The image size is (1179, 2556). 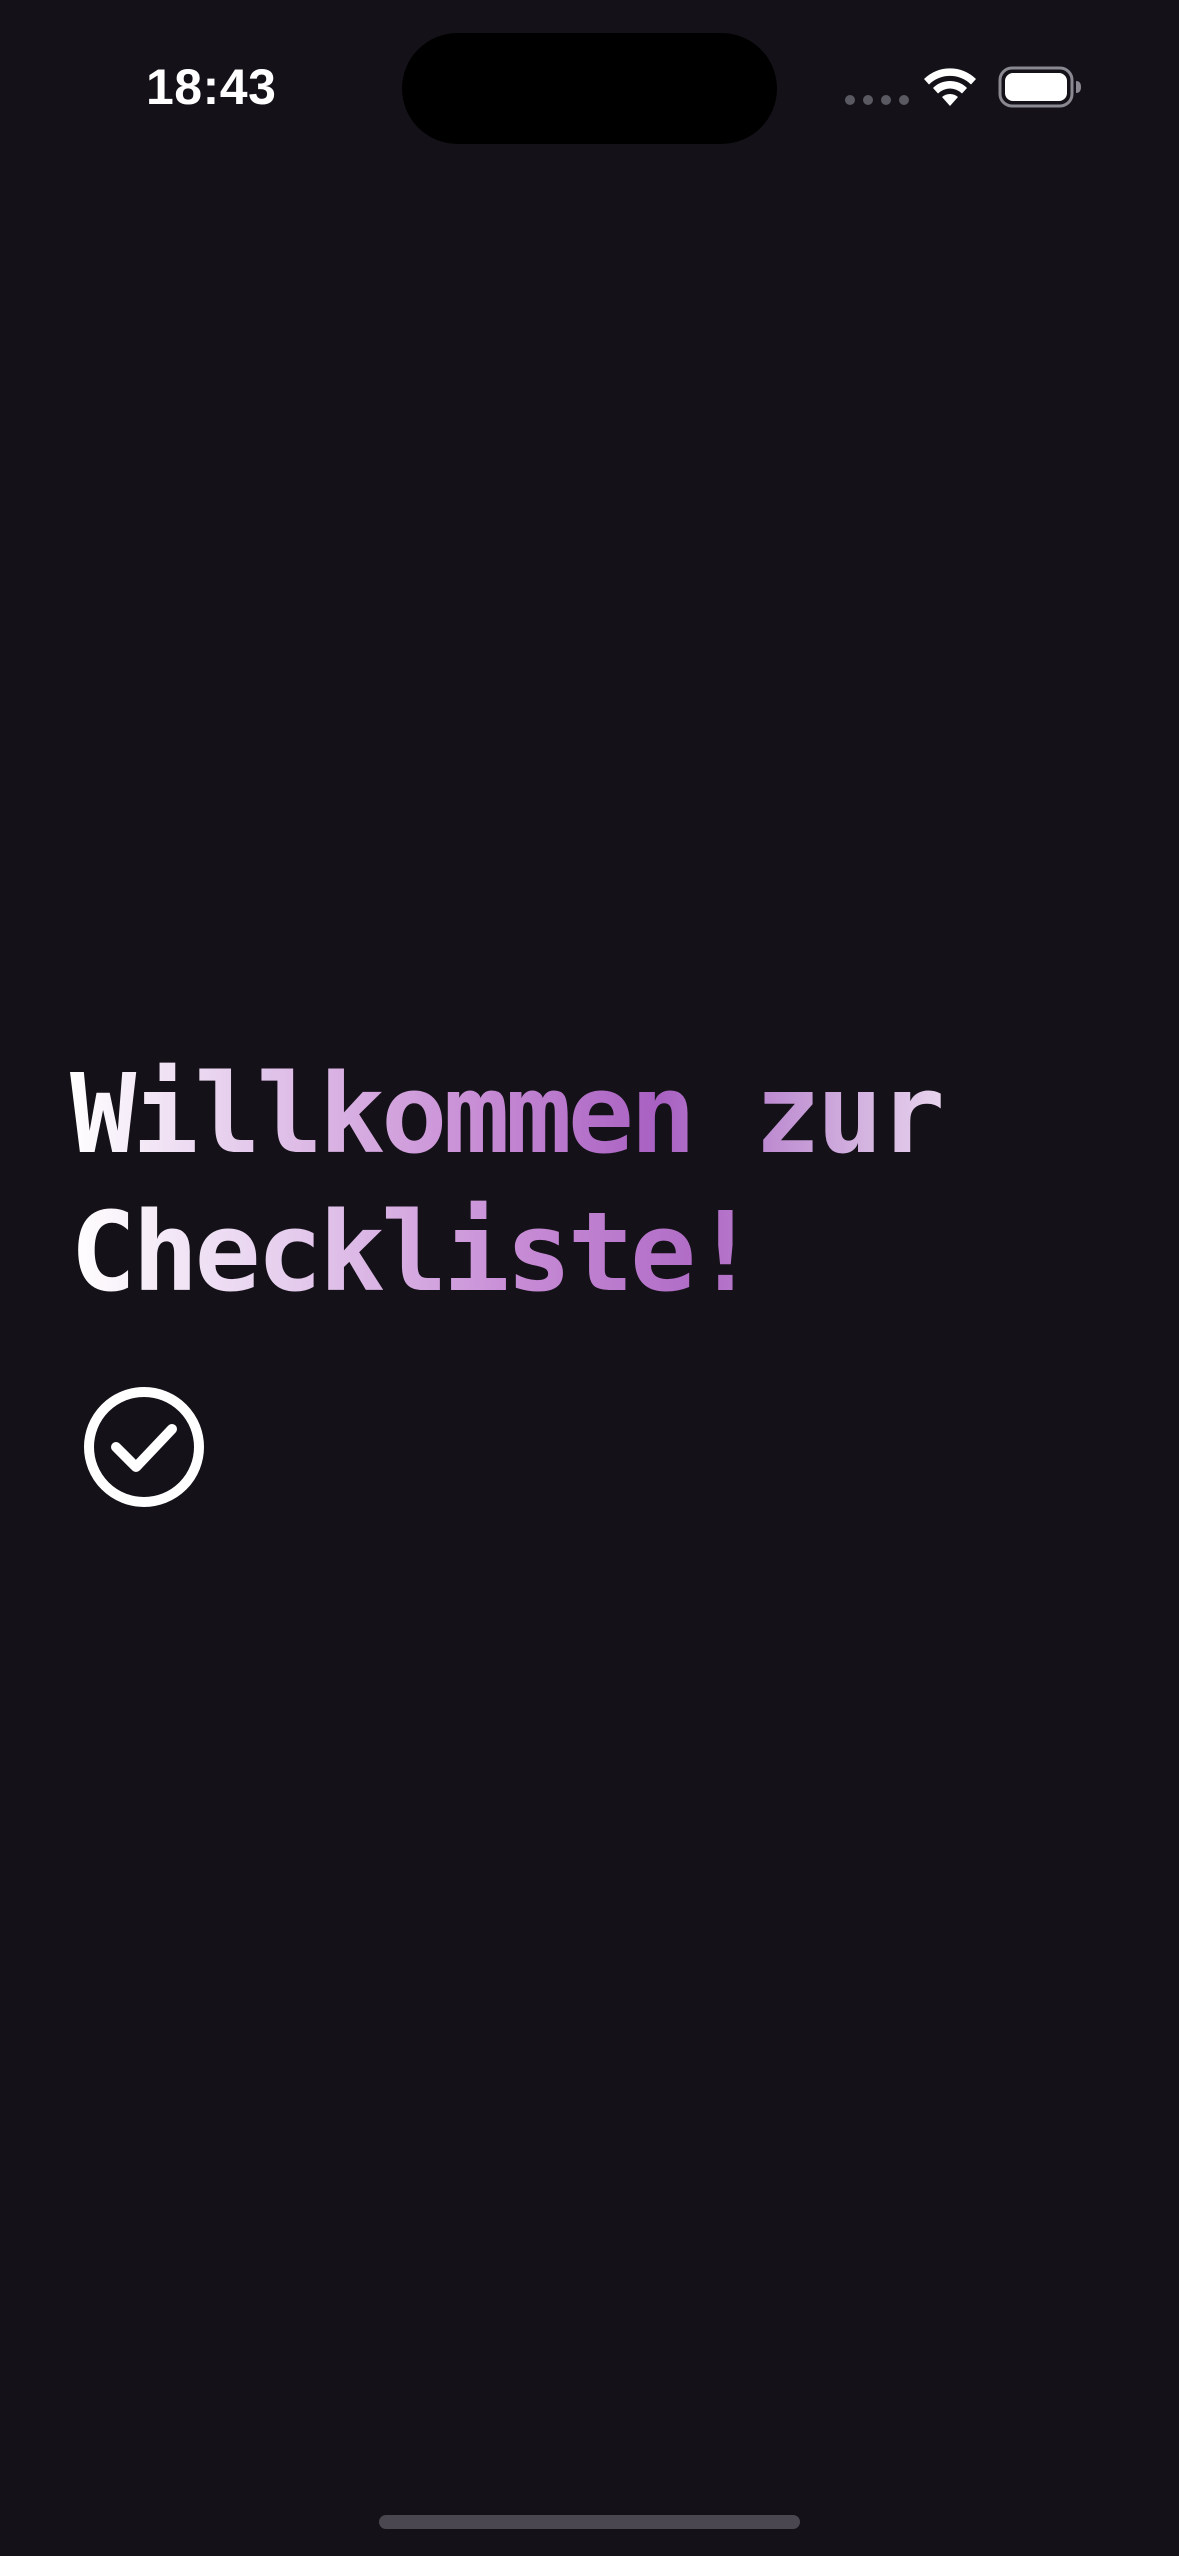 I want to click on battery-icon, so click(x=1039, y=87).